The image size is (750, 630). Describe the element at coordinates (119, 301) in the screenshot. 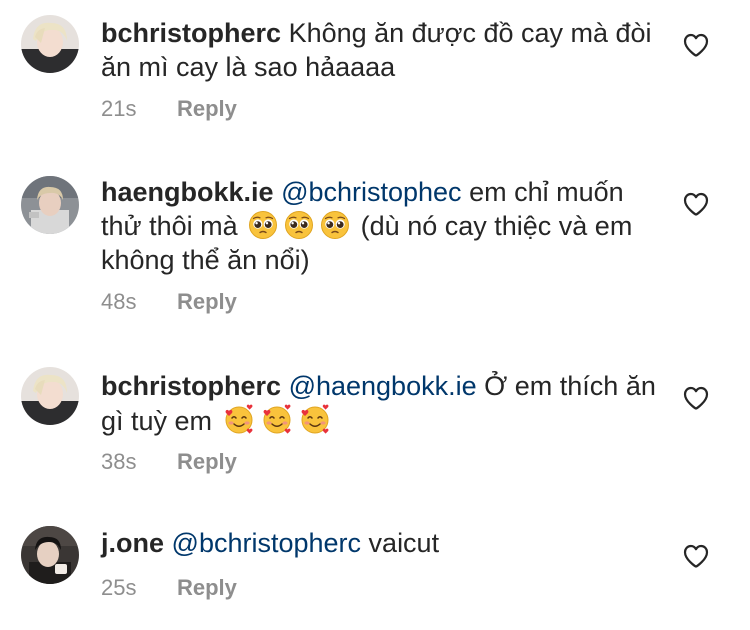

I see `comment-timestamp: 48s` at that location.